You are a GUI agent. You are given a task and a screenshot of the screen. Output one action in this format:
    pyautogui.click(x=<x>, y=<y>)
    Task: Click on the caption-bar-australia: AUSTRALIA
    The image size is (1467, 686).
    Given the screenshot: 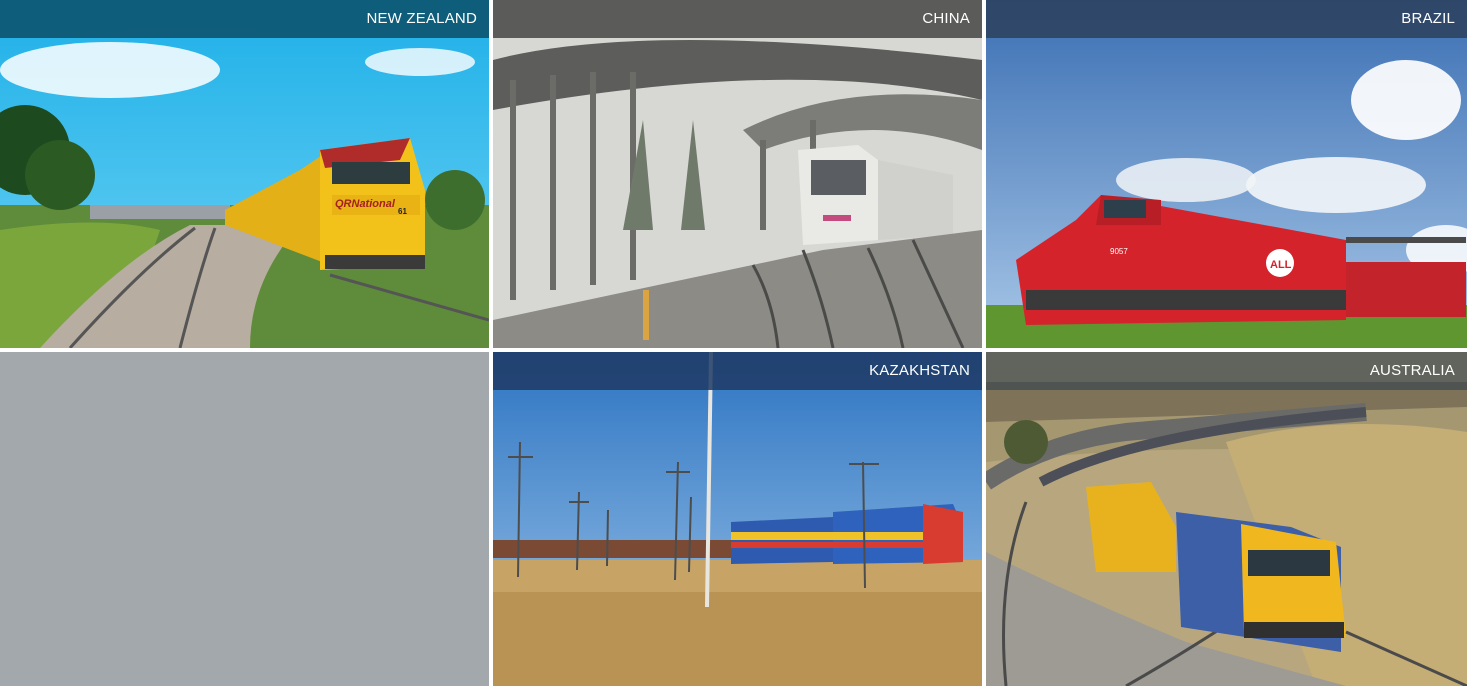 What is the action you would take?
    pyautogui.click(x=1226, y=371)
    